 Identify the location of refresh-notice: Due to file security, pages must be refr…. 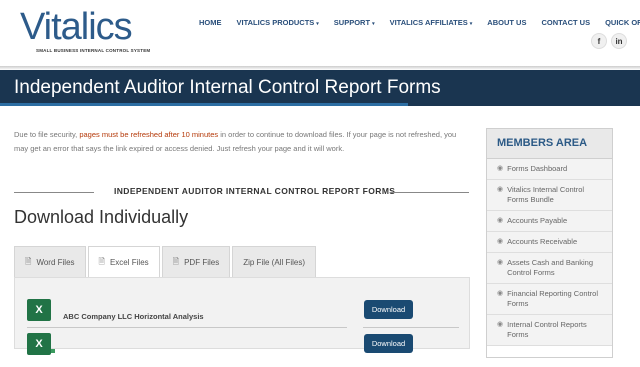
(235, 141).